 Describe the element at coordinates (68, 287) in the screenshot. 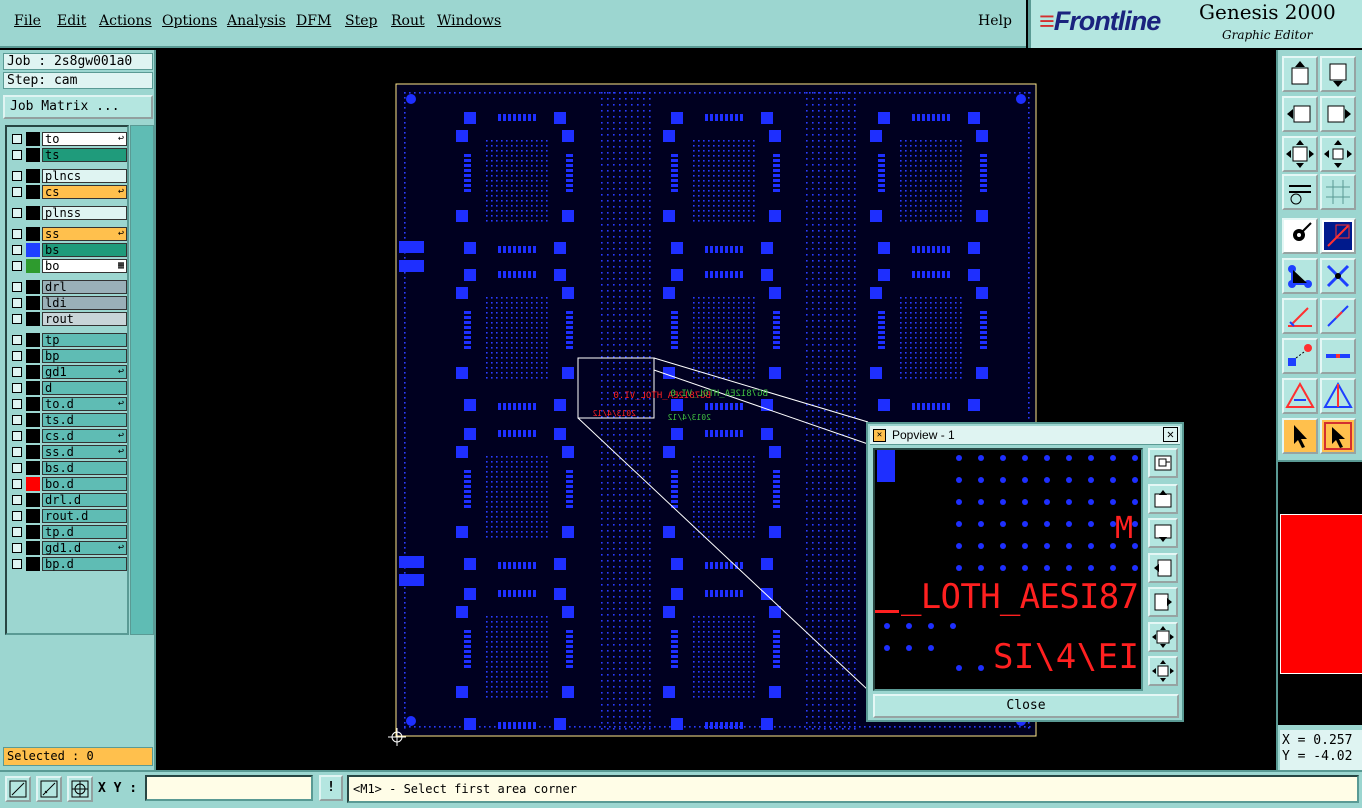

I see `layer-row-drl: drl` at that location.